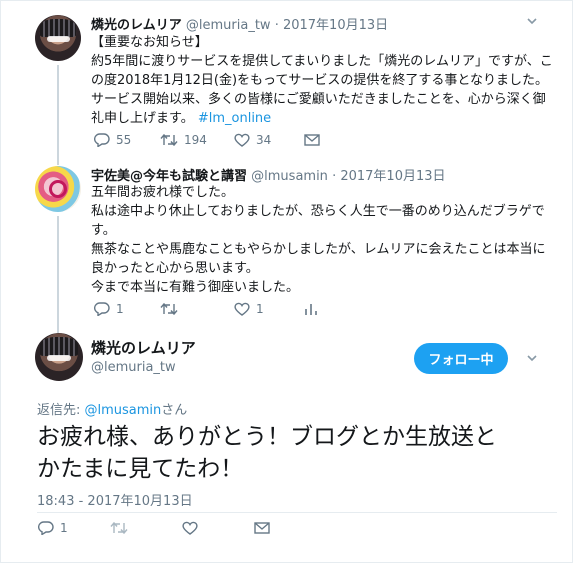  Describe the element at coordinates (269, 309) in the screenshot. I see `like-button: 1` at that location.